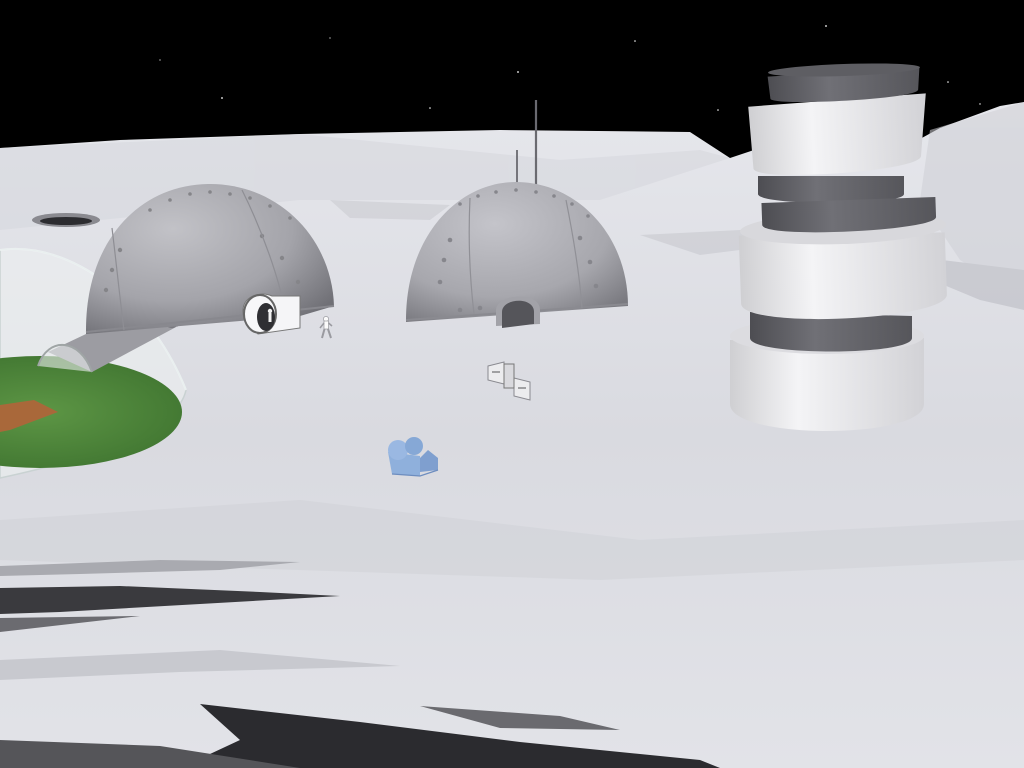 This screenshot has height=768, width=1024. What do you see at coordinates (271, 314) in the screenshot?
I see `airlock-tube` at bounding box center [271, 314].